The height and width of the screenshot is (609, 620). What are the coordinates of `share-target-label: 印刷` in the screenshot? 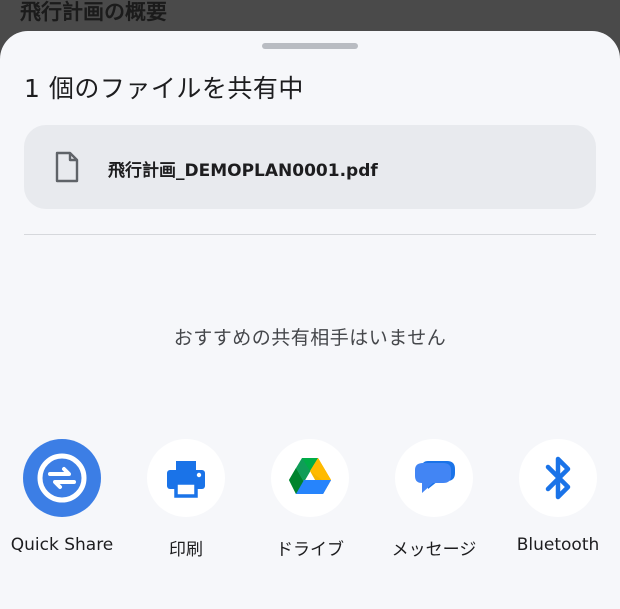 It's located at (186, 550).